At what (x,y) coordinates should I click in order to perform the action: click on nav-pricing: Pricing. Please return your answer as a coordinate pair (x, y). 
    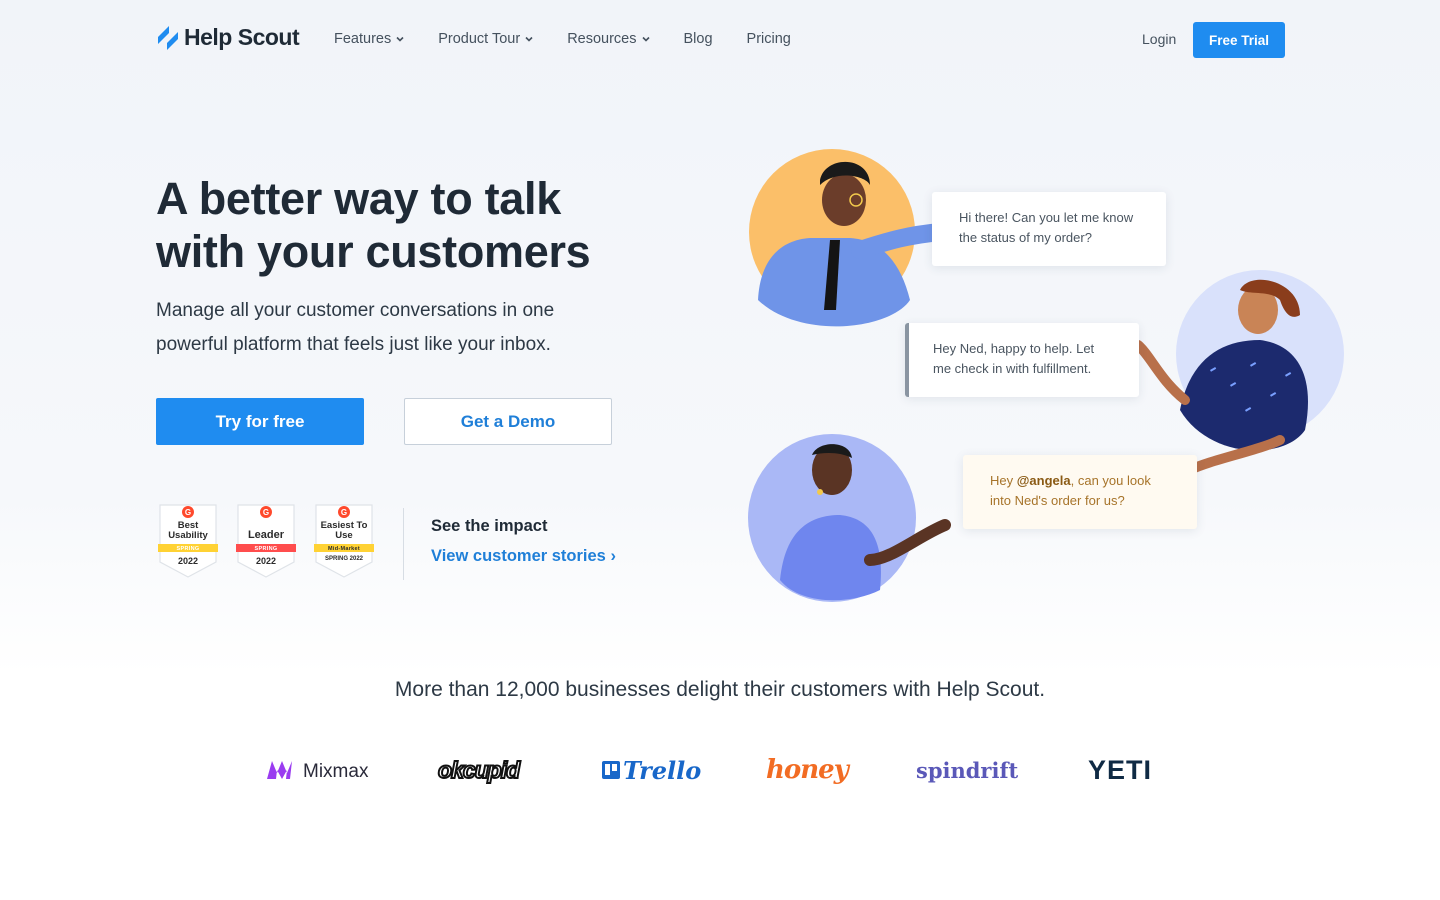
    Looking at the image, I should click on (769, 39).